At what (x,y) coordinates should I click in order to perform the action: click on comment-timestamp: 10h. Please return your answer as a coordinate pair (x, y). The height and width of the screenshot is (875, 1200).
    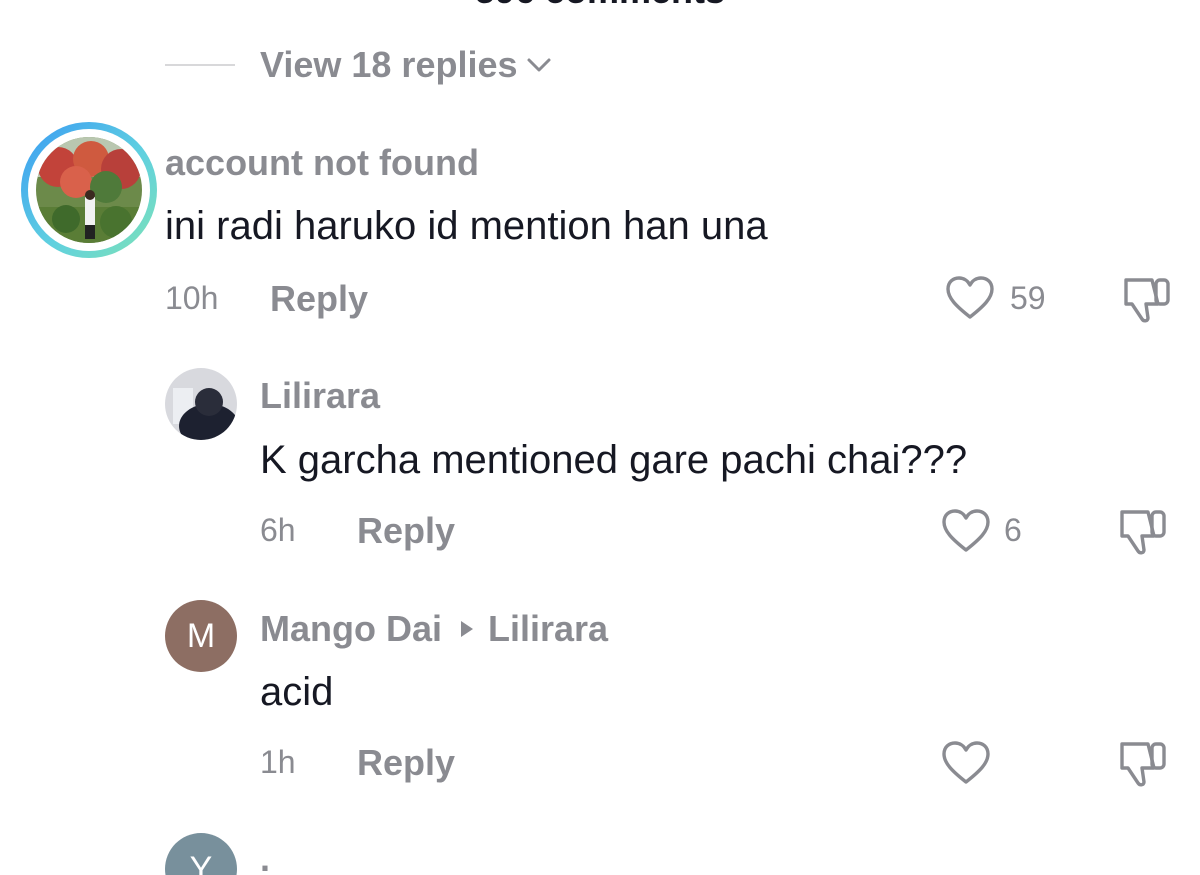
    Looking at the image, I should click on (192, 298).